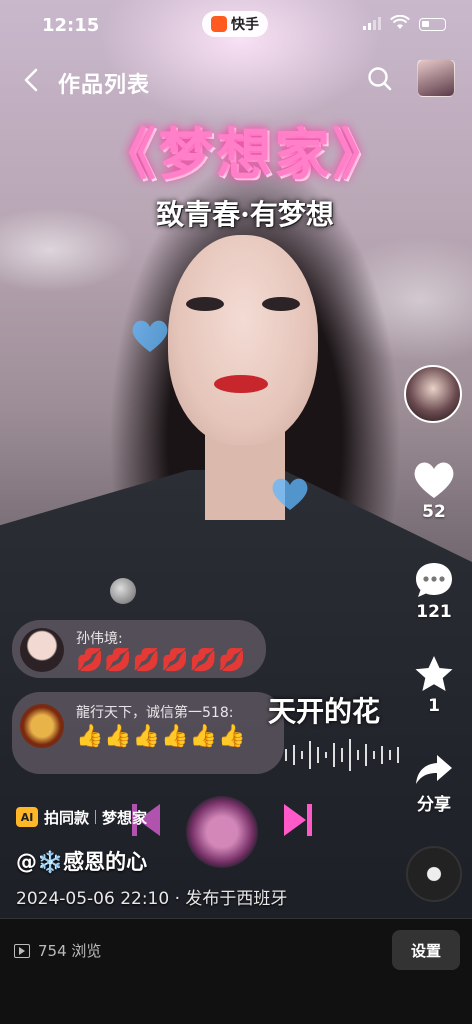 This screenshot has height=1024, width=472. What do you see at coordinates (434, 580) in the screenshot?
I see `comment-bubble-icon` at bounding box center [434, 580].